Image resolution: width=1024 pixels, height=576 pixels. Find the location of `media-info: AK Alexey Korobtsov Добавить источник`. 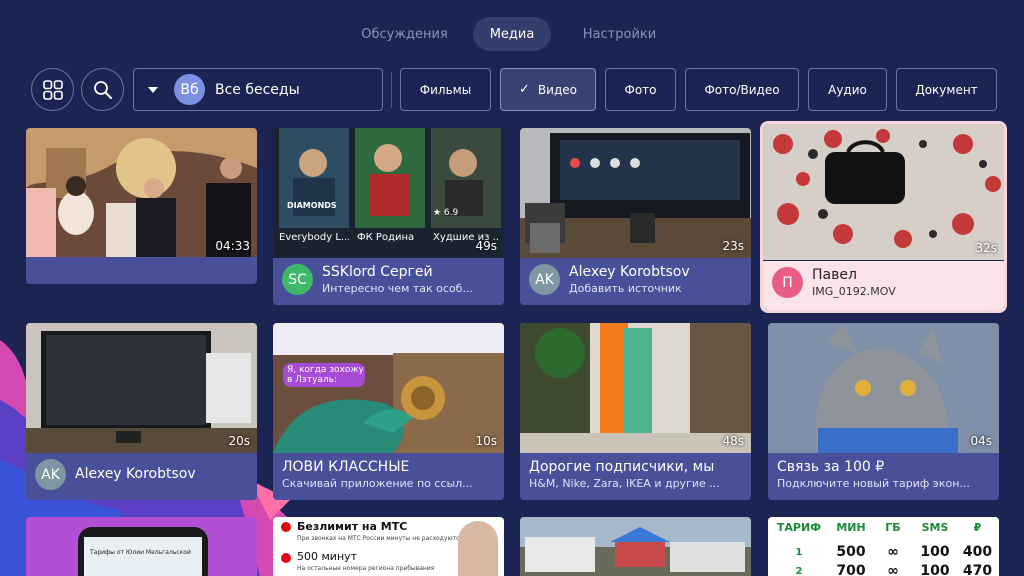

media-info: AK Alexey Korobtsov Добавить источник is located at coordinates (635, 281).